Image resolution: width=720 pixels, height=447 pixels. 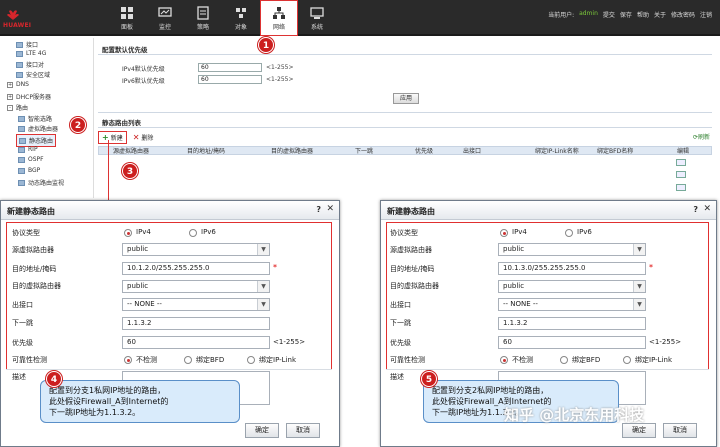 I want to click on nav-object: 对象, so click(x=241, y=18).